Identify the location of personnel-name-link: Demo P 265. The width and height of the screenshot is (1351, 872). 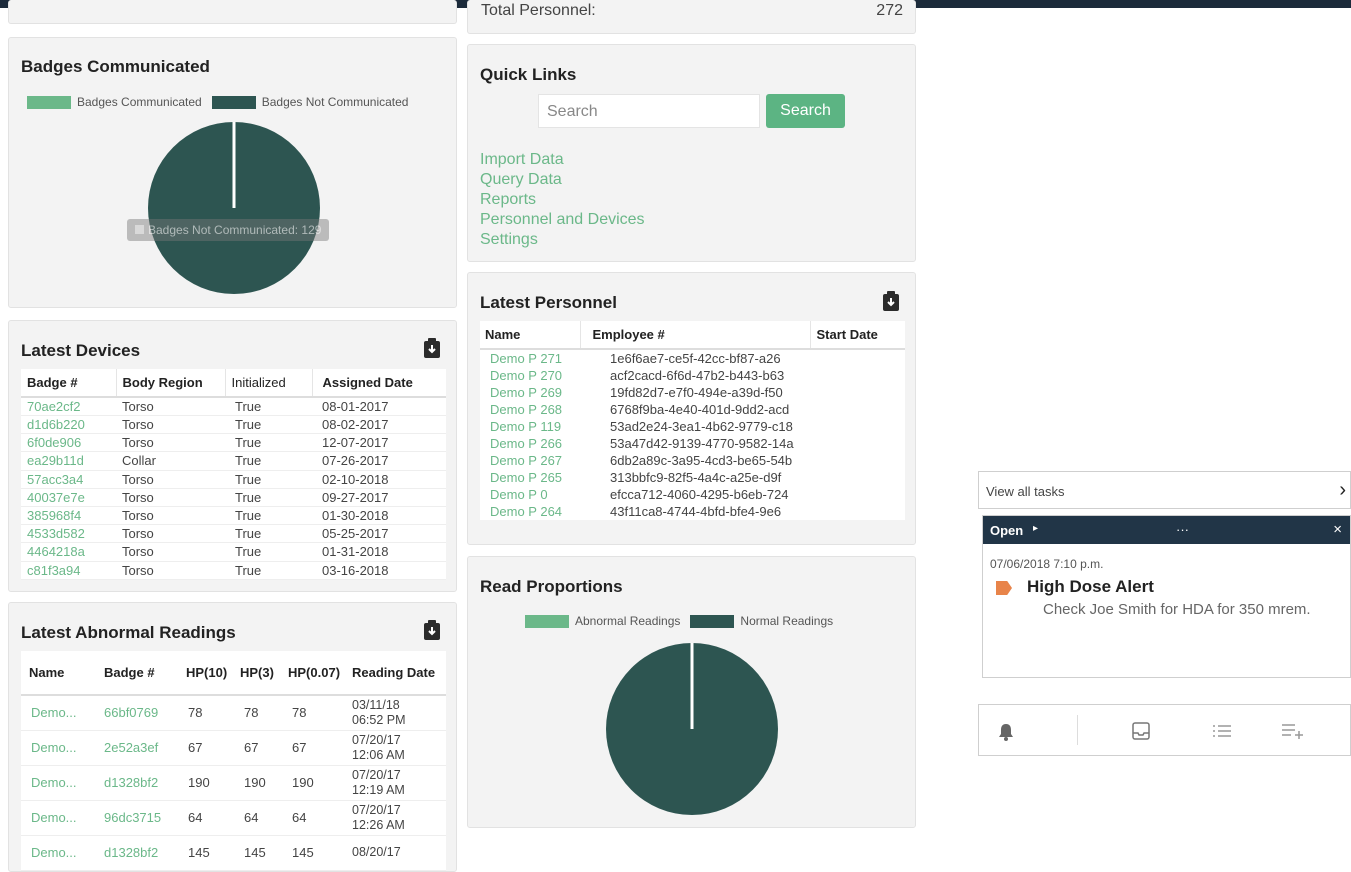
(530, 477).